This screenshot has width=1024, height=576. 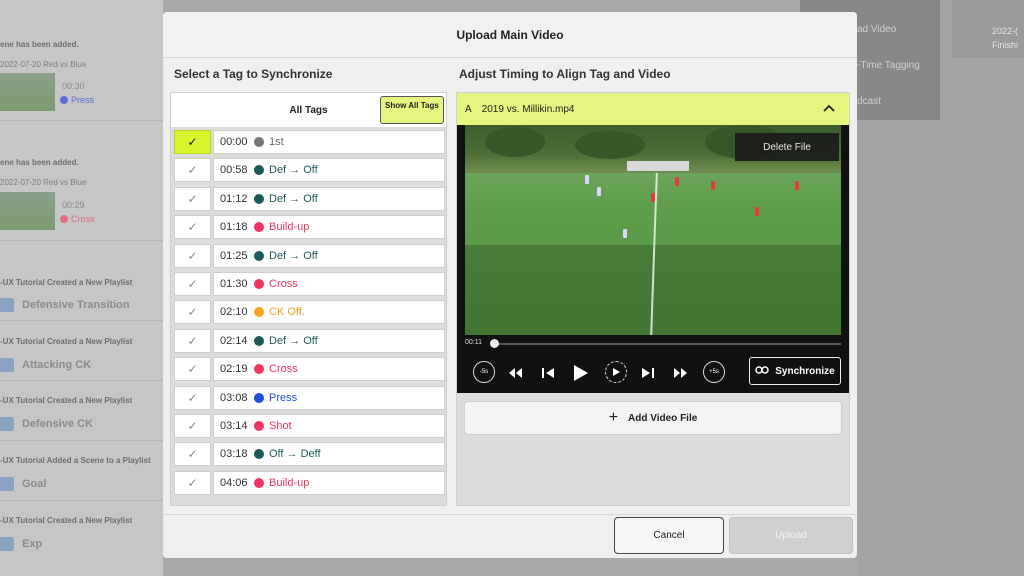 I want to click on tag-row: ✓ 03:14 Shot, so click(x=309, y=426).